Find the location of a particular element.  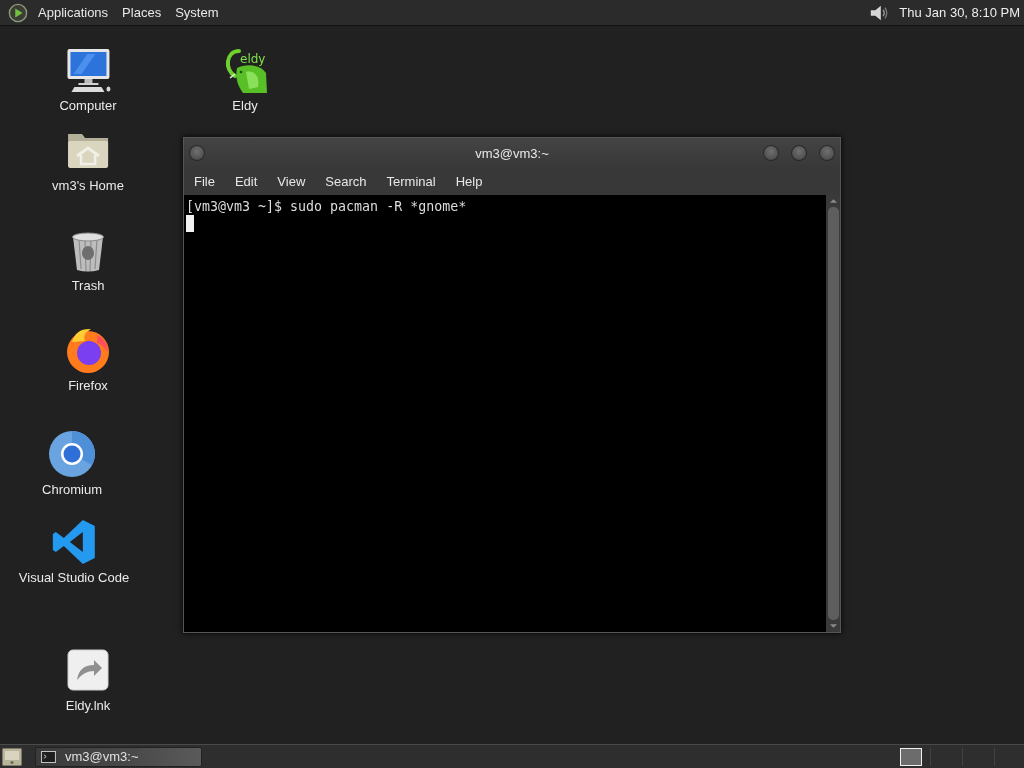

panel-menu: Places is located at coordinates (142, 12).